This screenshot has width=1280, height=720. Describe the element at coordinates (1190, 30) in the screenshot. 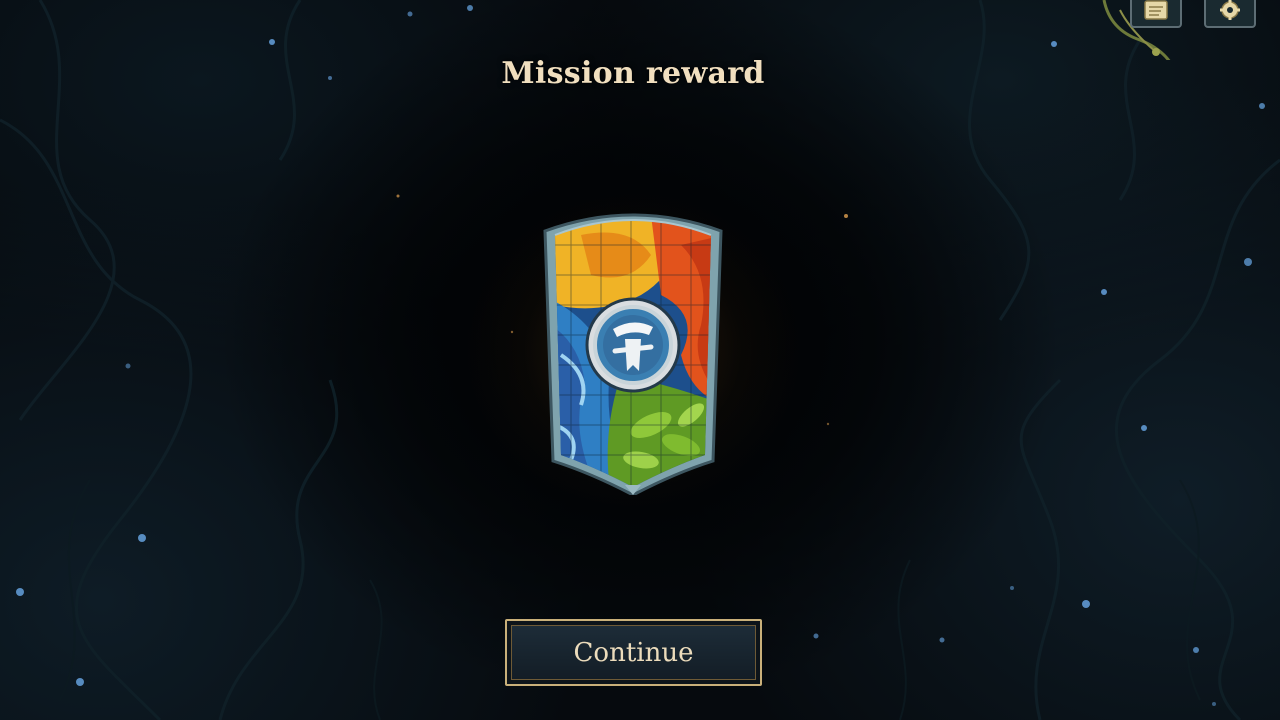

I see `corner-menu` at that location.